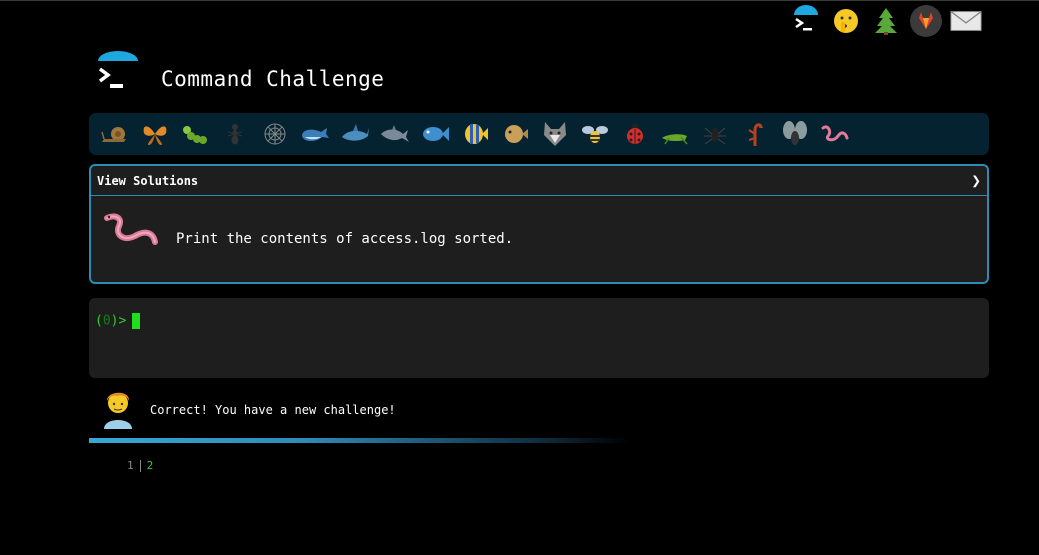 The image size is (1039, 555). Describe the element at coordinates (355, 134) in the screenshot. I see `shark-icon` at that location.